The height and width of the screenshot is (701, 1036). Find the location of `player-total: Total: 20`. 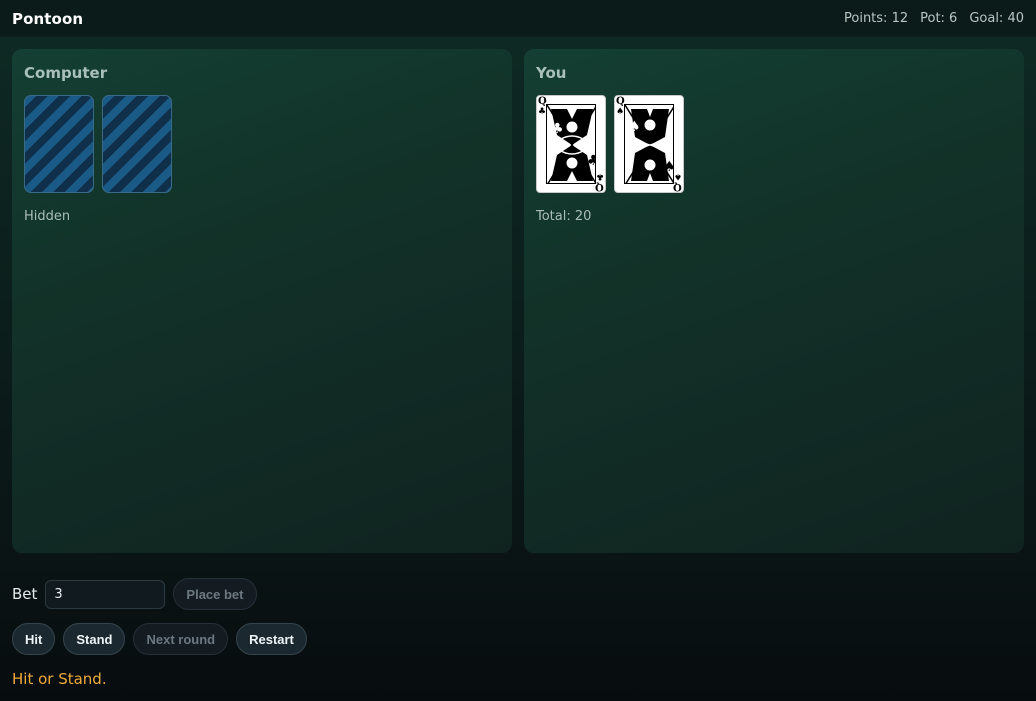

player-total: Total: 20 is located at coordinates (564, 216).